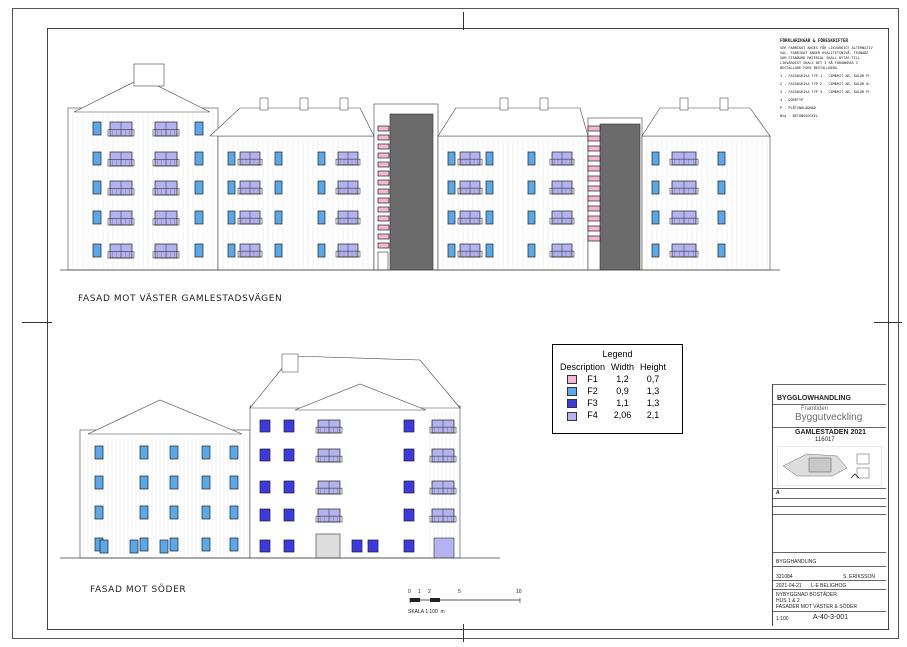 This screenshot has height=647, width=907. What do you see at coordinates (613, 403) in the screenshot?
I see `legend-row: F3 1,1 1,3` at bounding box center [613, 403].